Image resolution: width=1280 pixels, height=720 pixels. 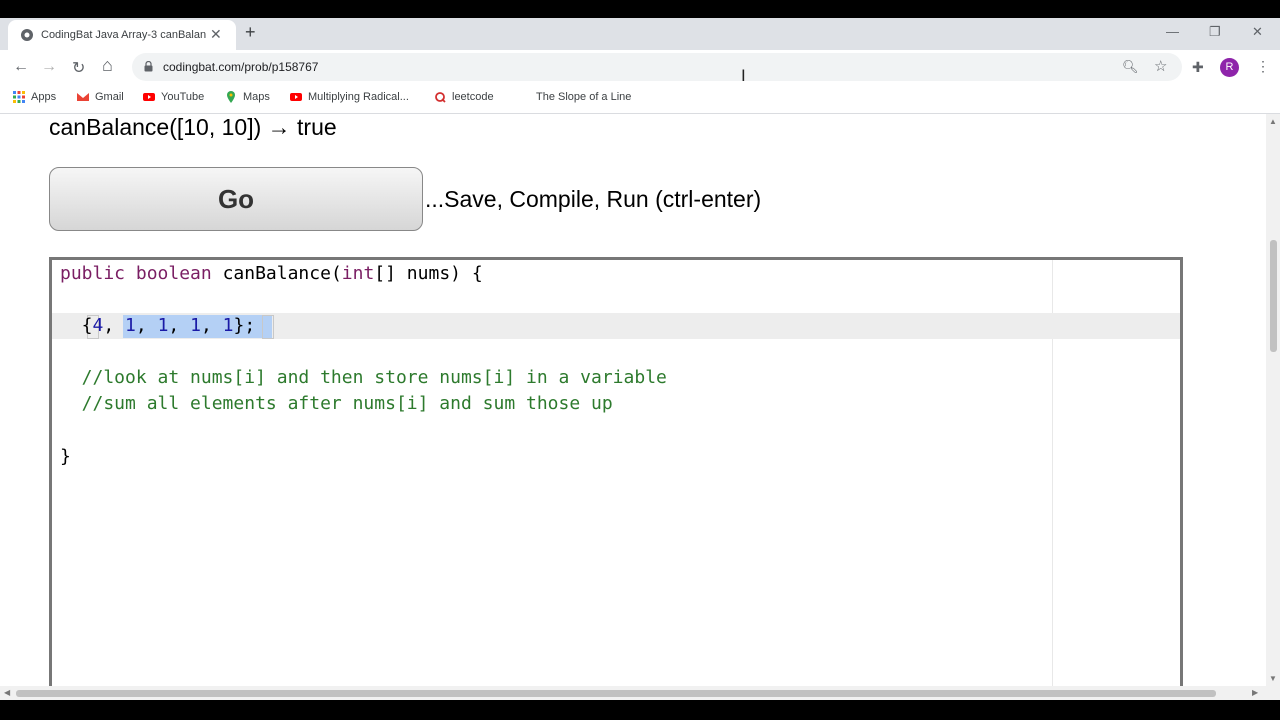 What do you see at coordinates (193, 127) in the screenshot?
I see `example-output: canBalance([10, 10]) → true` at bounding box center [193, 127].